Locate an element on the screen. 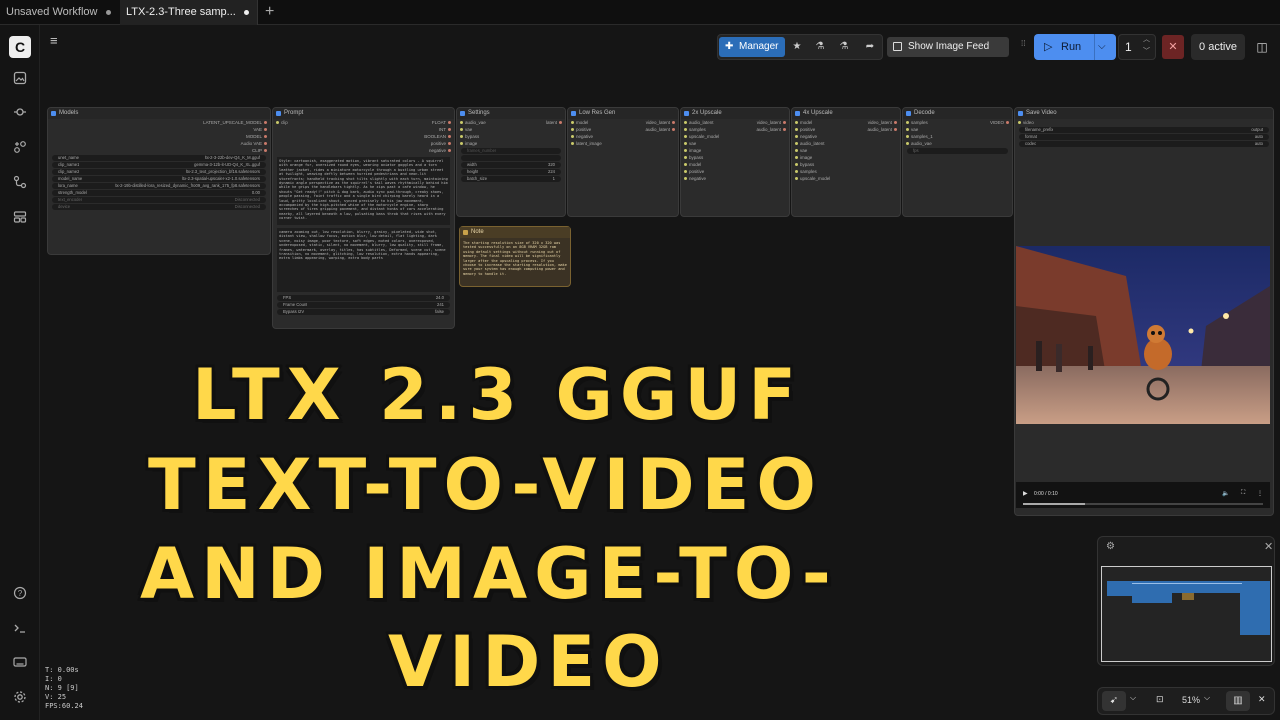 The height and width of the screenshot is (720, 1280). output-slot: BOOLEAN is located at coordinates (363, 136).